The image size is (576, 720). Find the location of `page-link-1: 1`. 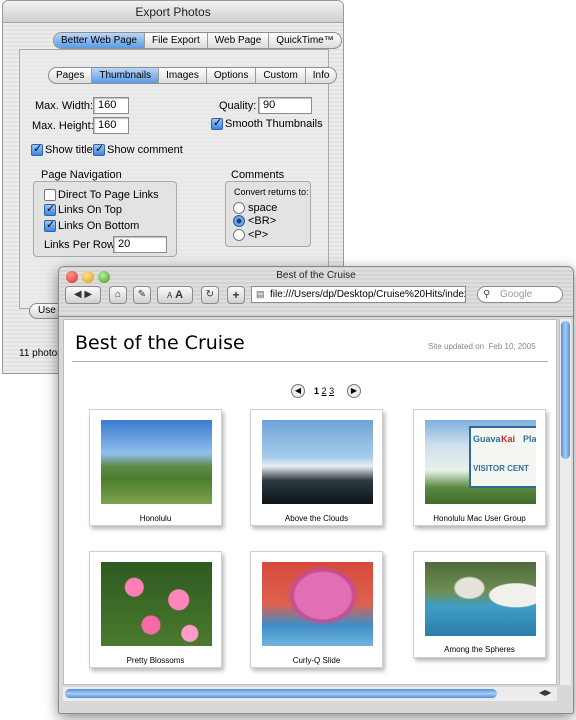

page-link-1: 1 is located at coordinates (316, 391).